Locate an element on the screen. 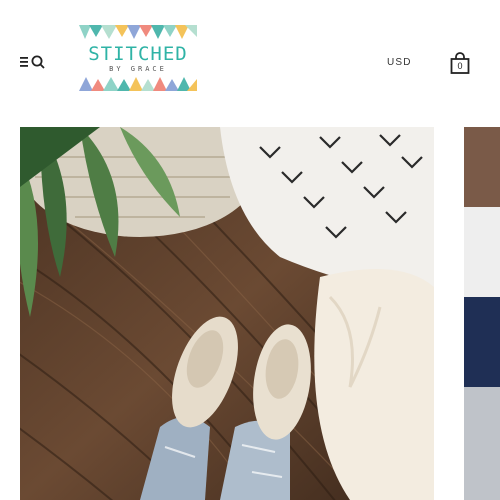 The height and width of the screenshot is (500, 500). brand-logo: STITCHED BY GRACE is located at coordinates (138, 58).